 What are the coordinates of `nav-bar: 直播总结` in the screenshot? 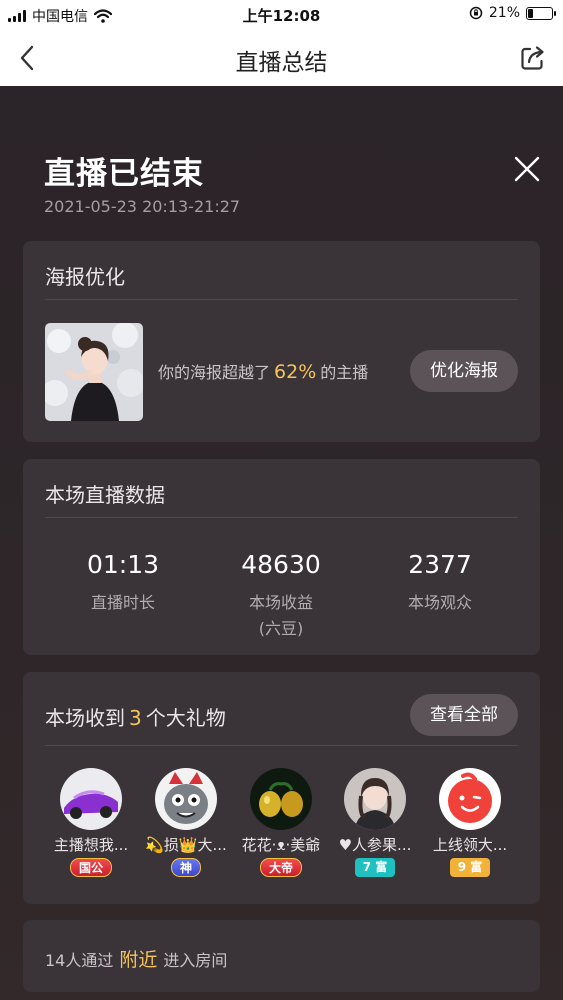 It's located at (281, 58).